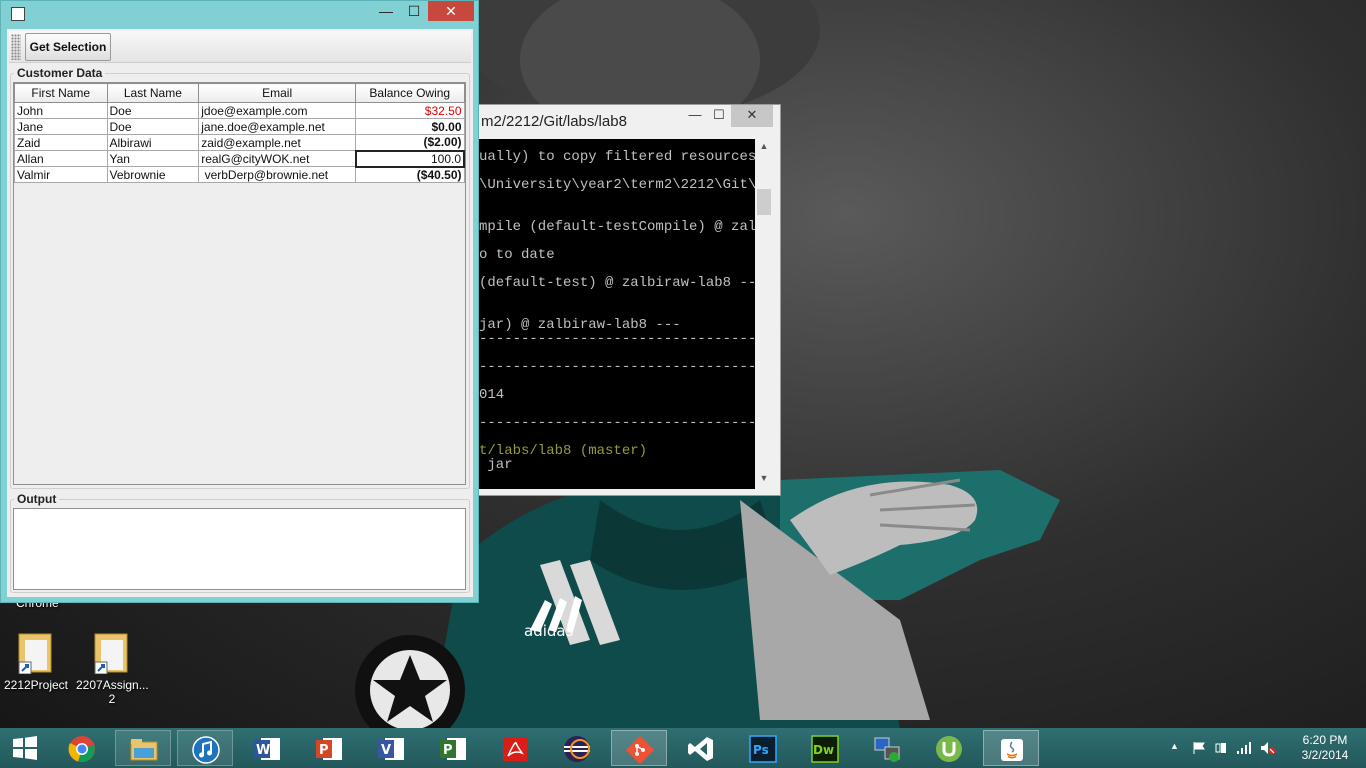  I want to click on console-line: o to date, so click(517, 255).